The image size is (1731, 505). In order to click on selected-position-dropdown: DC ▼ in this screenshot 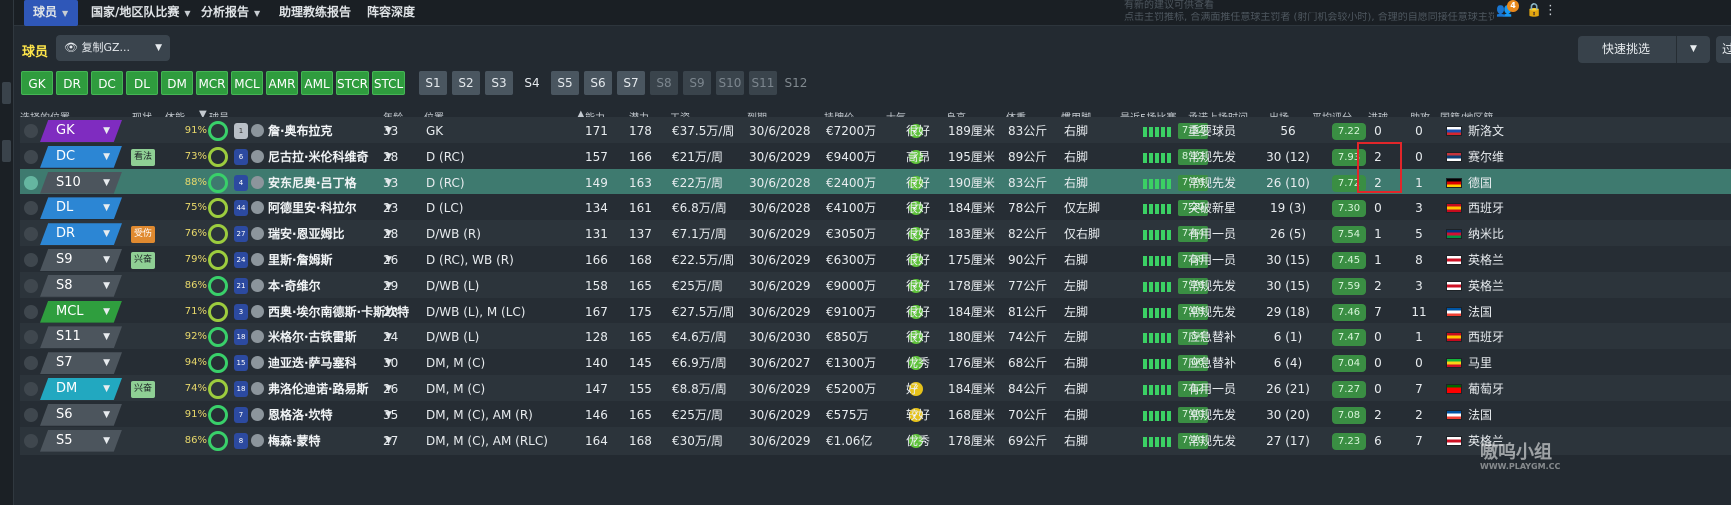, I will do `click(81, 156)`.